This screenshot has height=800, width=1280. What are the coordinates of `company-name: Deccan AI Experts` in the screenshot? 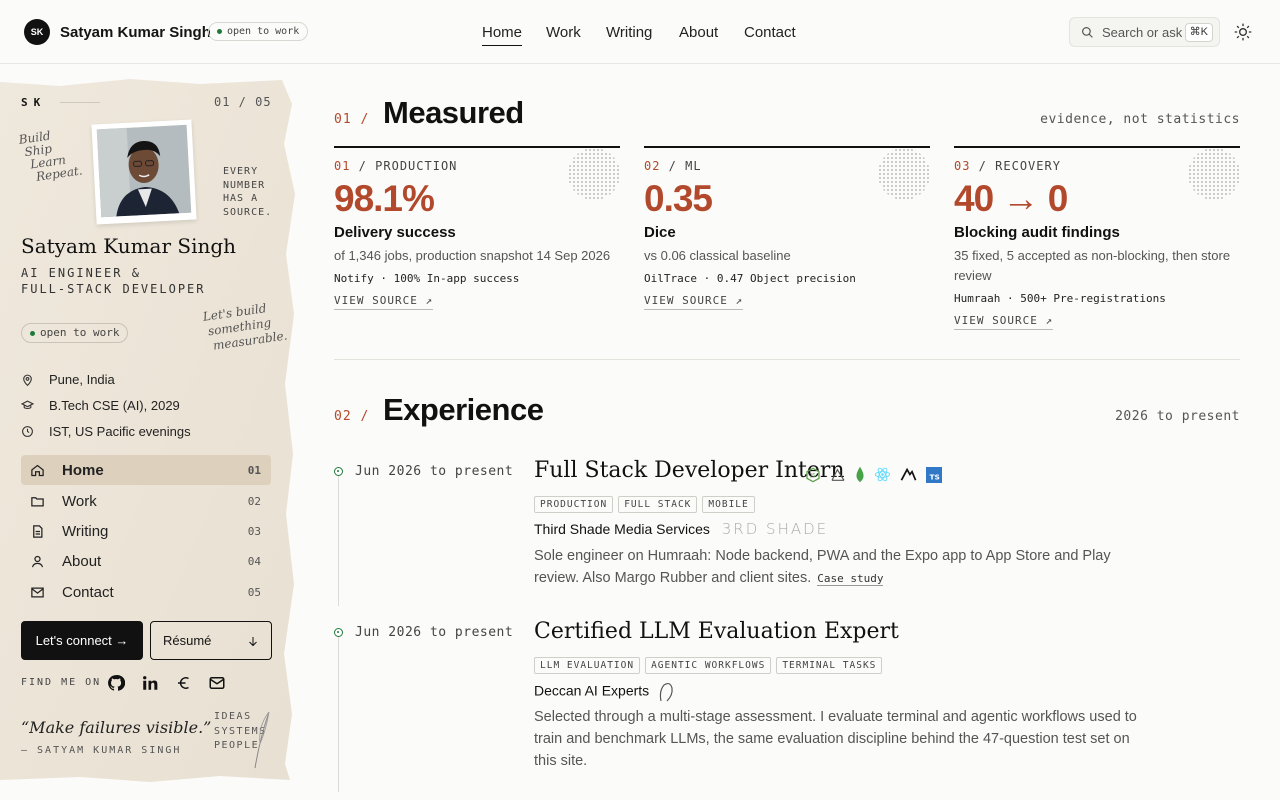 It's located at (604, 692).